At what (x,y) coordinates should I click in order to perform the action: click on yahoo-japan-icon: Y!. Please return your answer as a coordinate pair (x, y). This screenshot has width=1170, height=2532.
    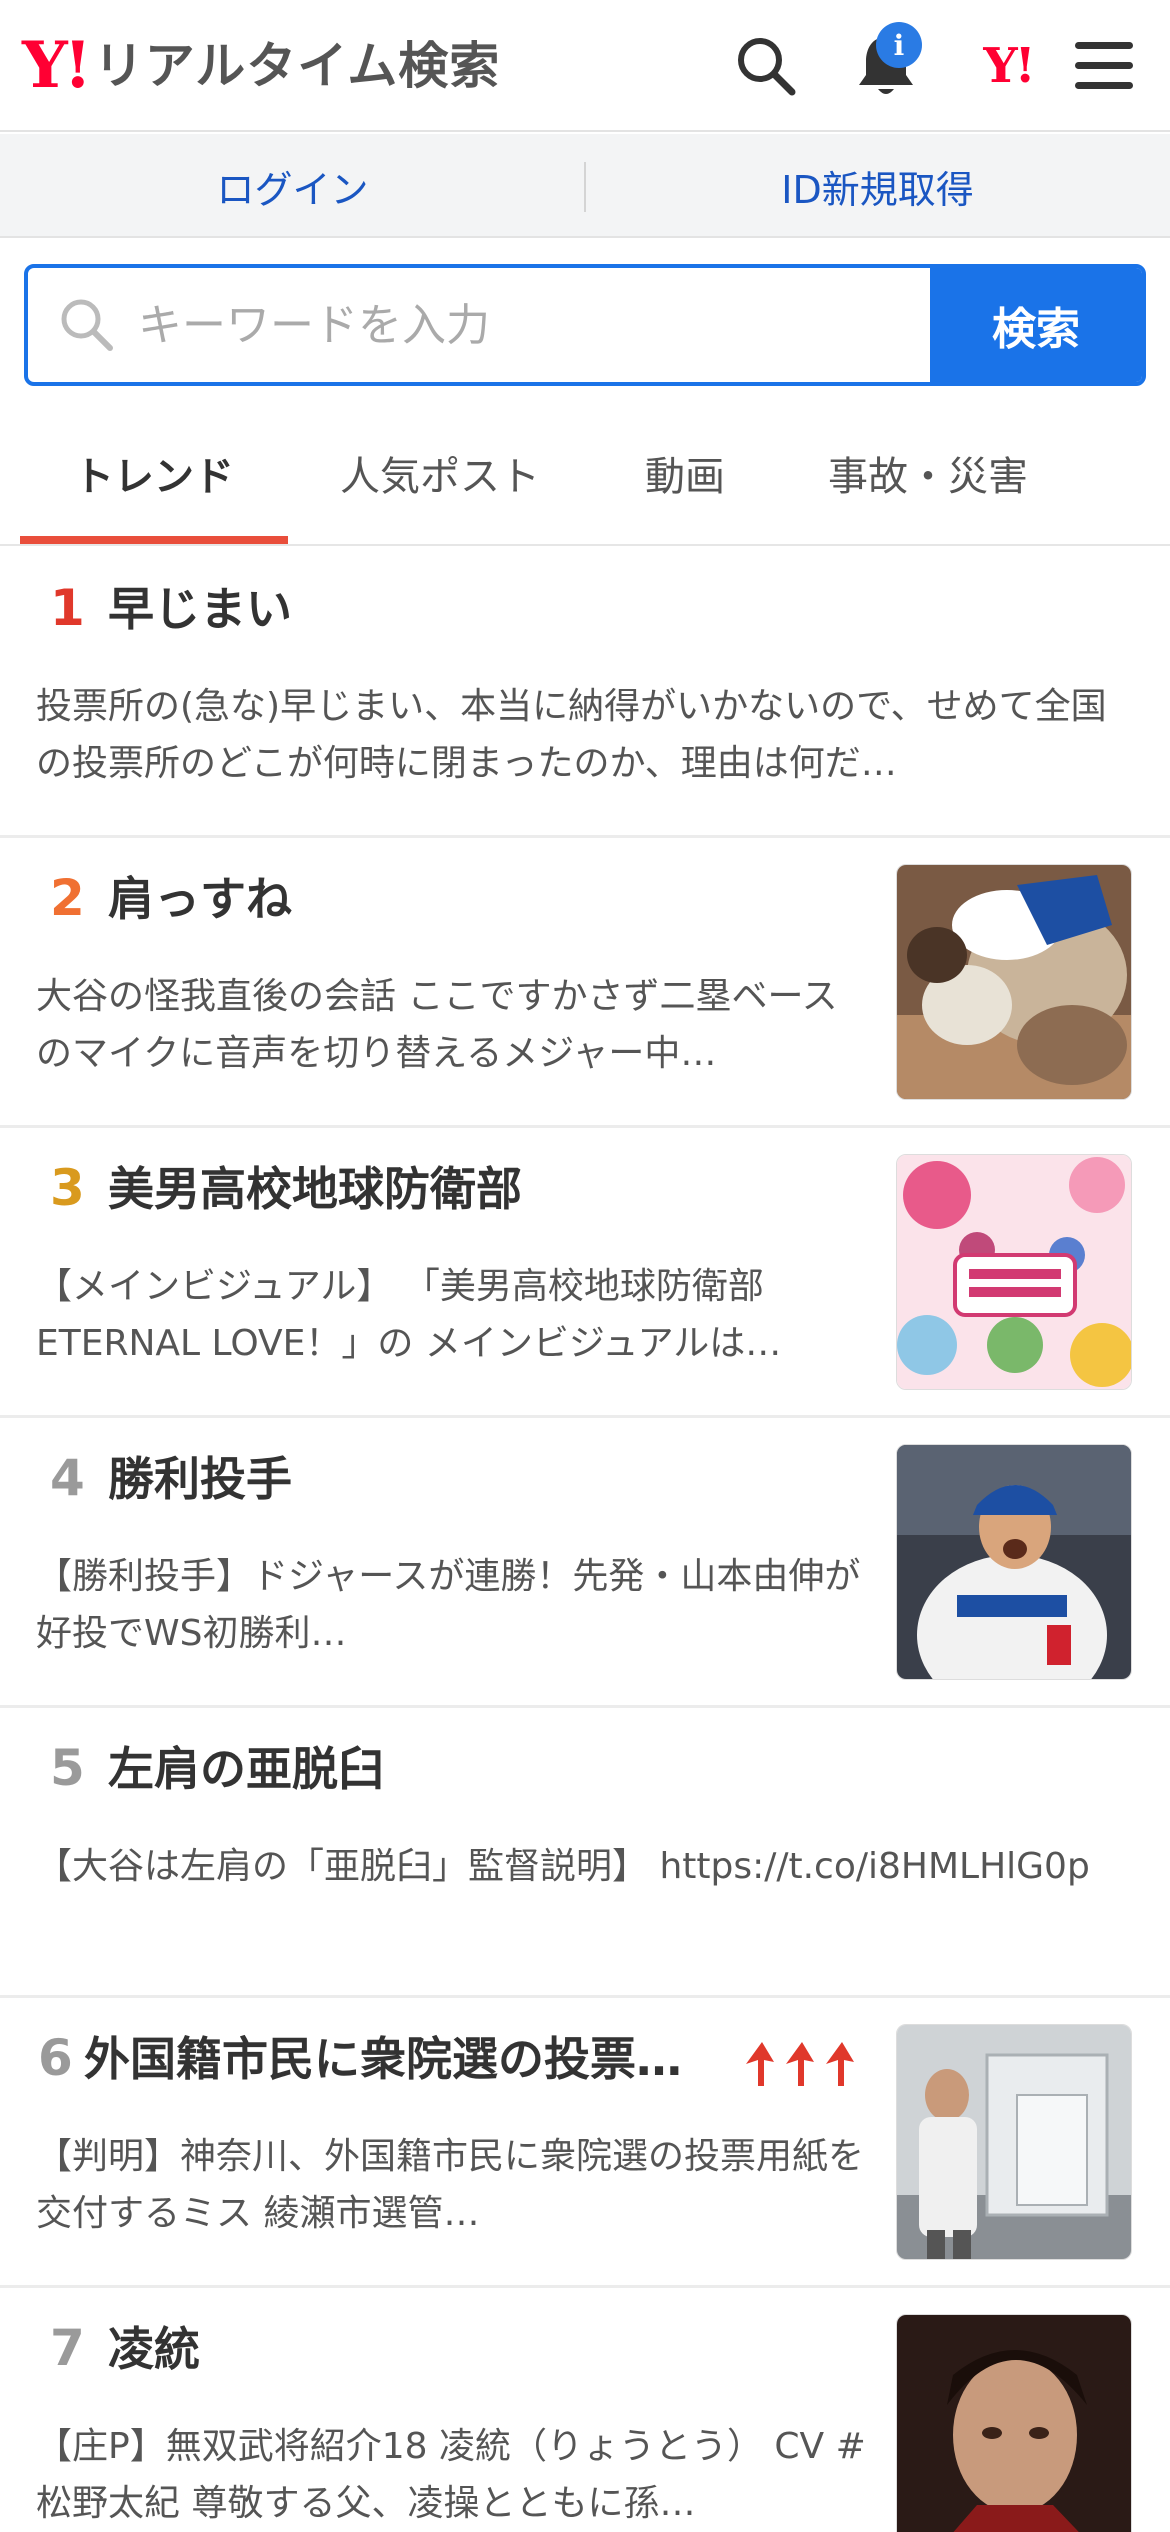
    Looking at the image, I should click on (1008, 66).